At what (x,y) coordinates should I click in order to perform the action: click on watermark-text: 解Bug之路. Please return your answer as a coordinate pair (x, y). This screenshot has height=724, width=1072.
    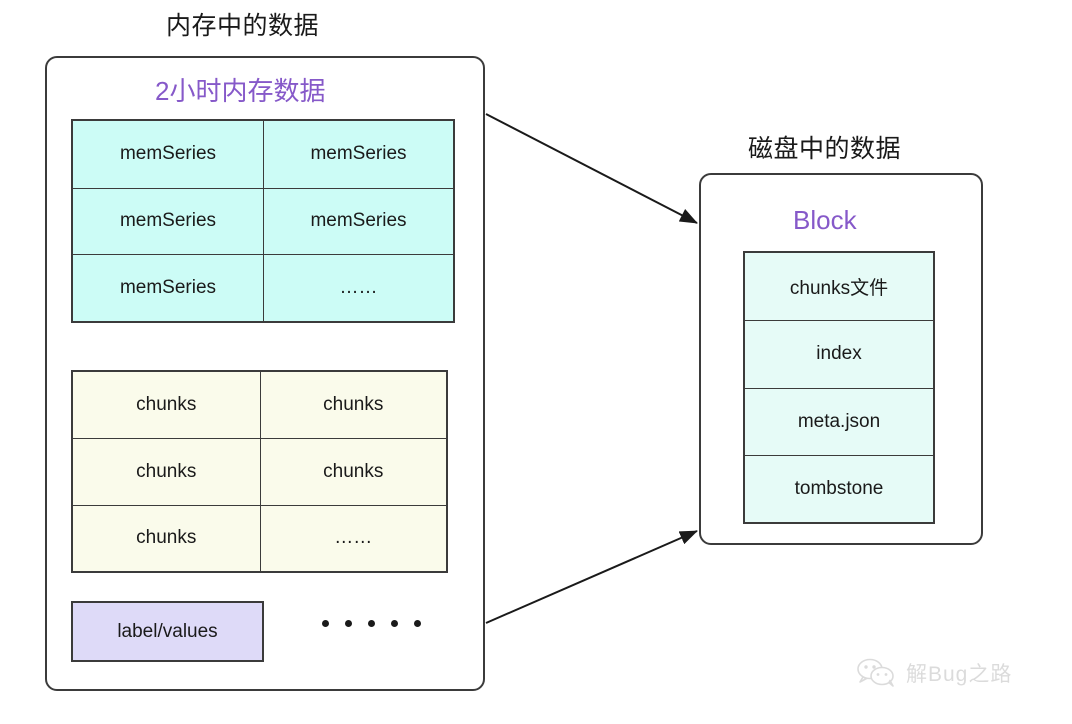
    Looking at the image, I should click on (959, 674).